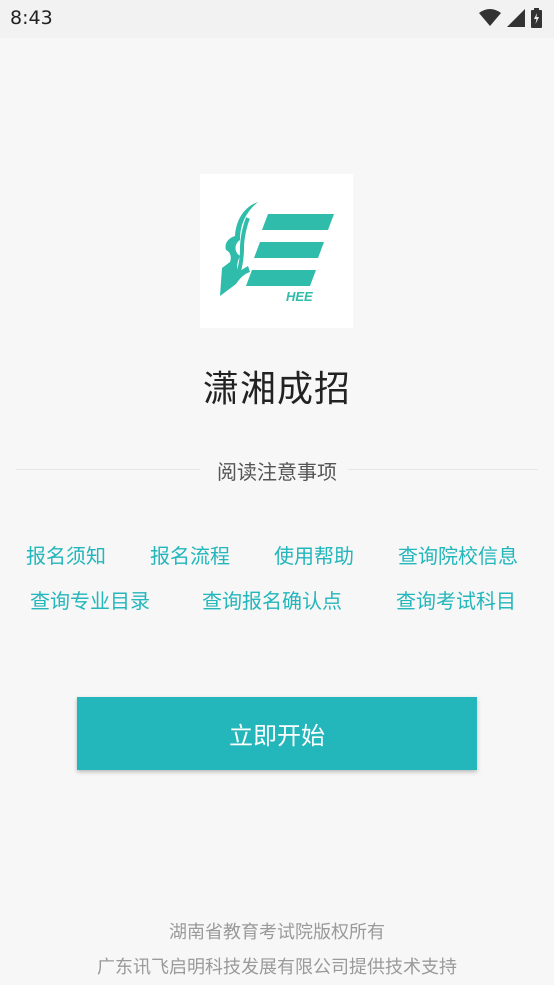  Describe the element at coordinates (276, 251) in the screenshot. I see `app-logo: HEE` at that location.